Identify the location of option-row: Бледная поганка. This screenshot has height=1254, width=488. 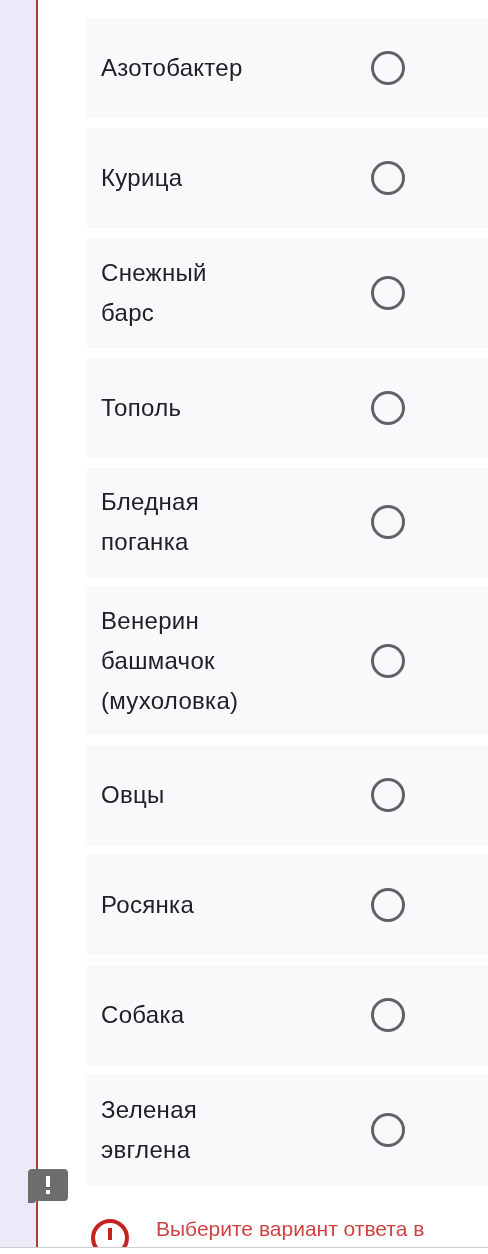
(287, 522).